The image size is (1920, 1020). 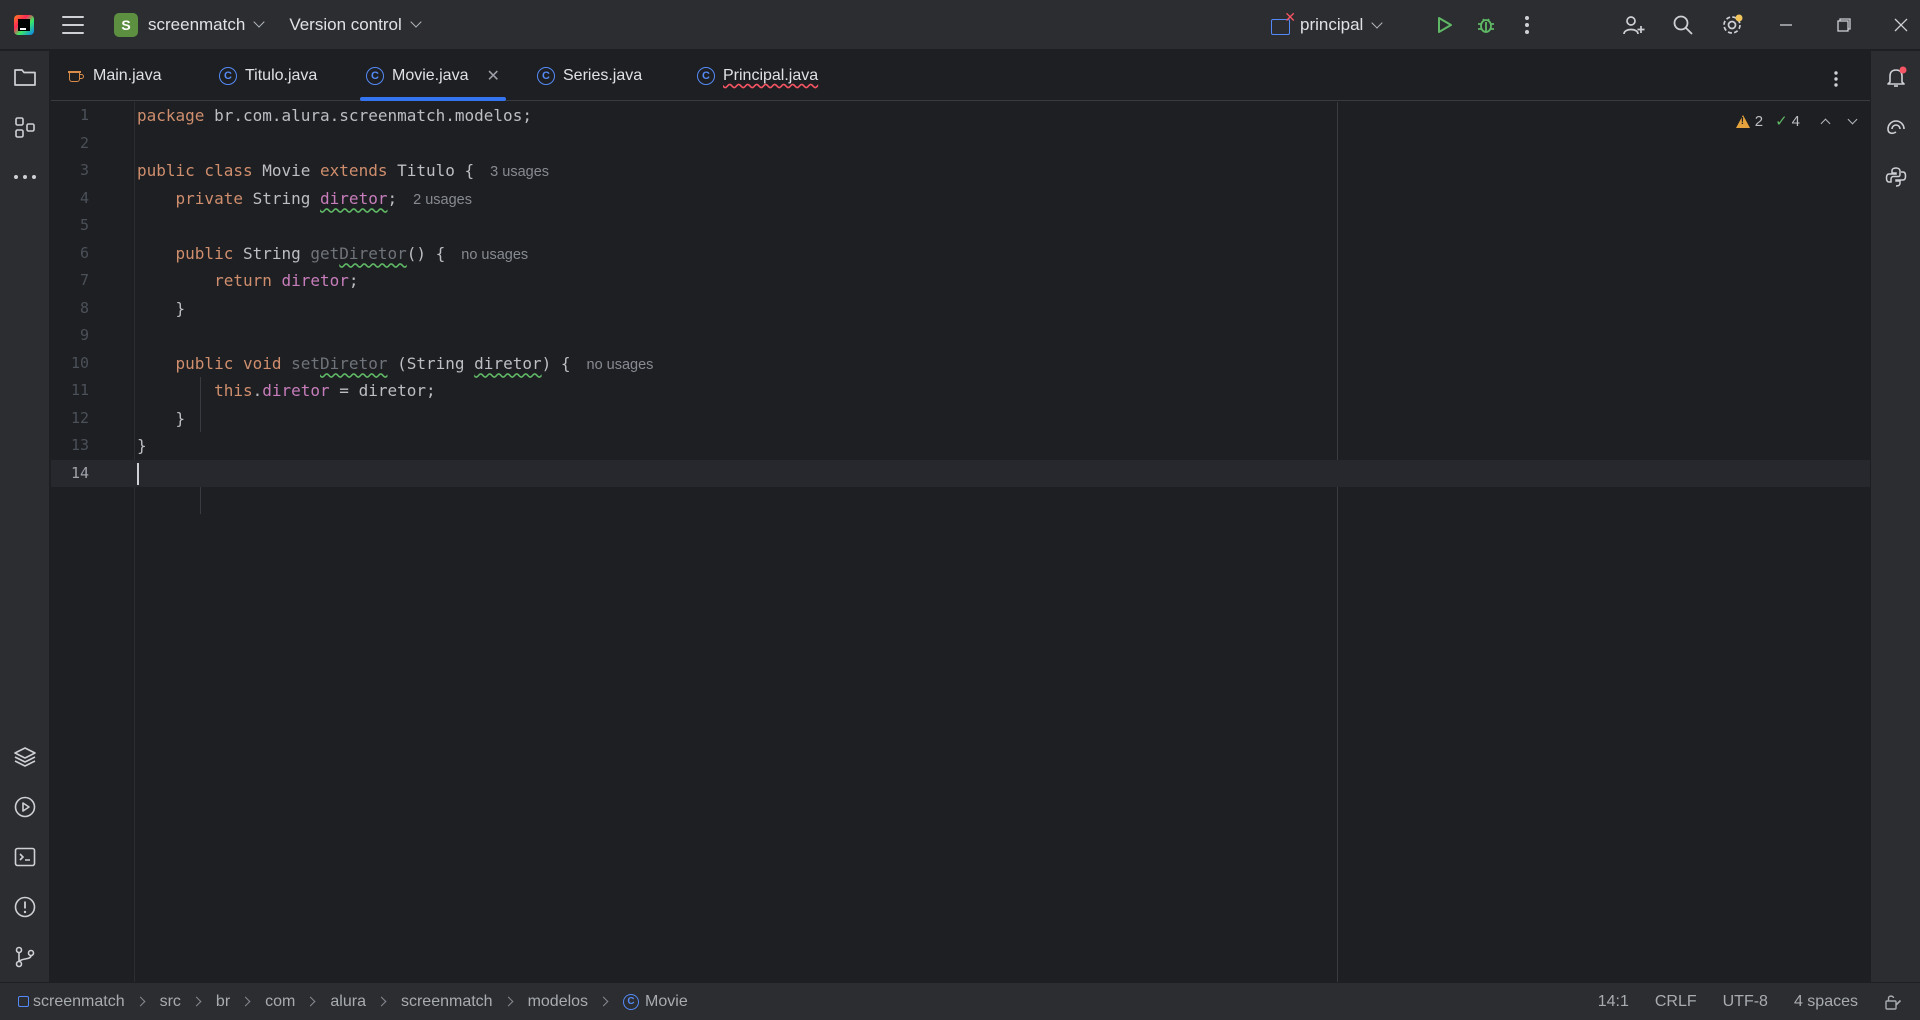 I want to click on version-control-widget: Version control, so click(x=354, y=25).